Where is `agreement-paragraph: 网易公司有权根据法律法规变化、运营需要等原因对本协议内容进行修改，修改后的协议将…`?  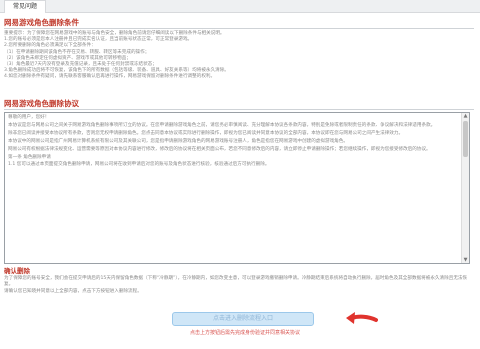
agreement-paragraph: 网易公司有权根据法律法规变化、运营需要等原因对本协议内容进行修改，修改后的协议将… is located at coordinates (219, 149).